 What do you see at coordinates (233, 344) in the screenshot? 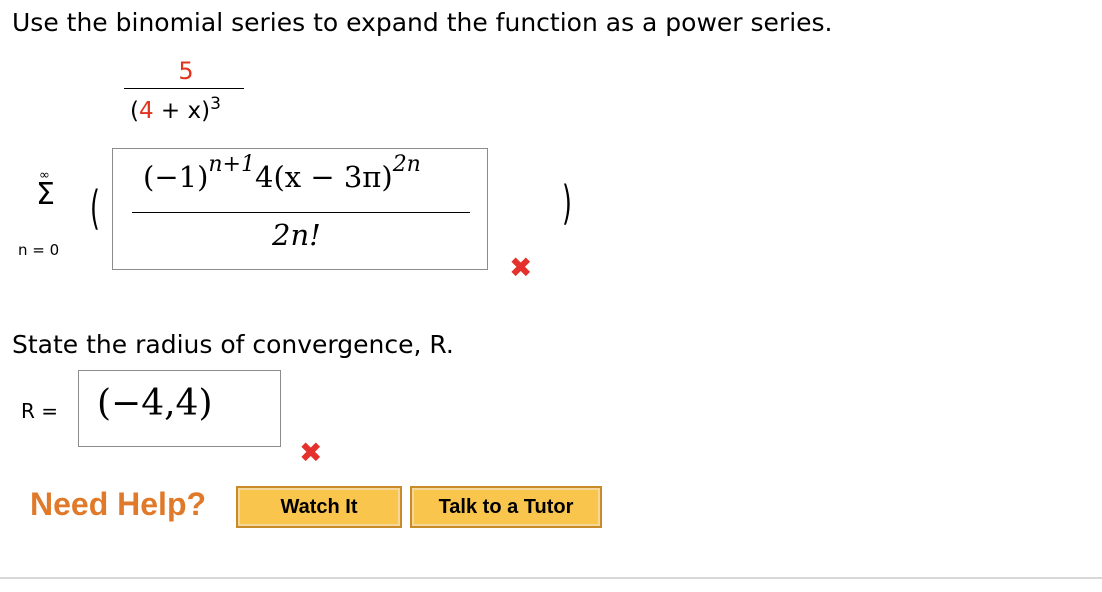
I see `radius-prompt: State the radius of convergence, R.` at bounding box center [233, 344].